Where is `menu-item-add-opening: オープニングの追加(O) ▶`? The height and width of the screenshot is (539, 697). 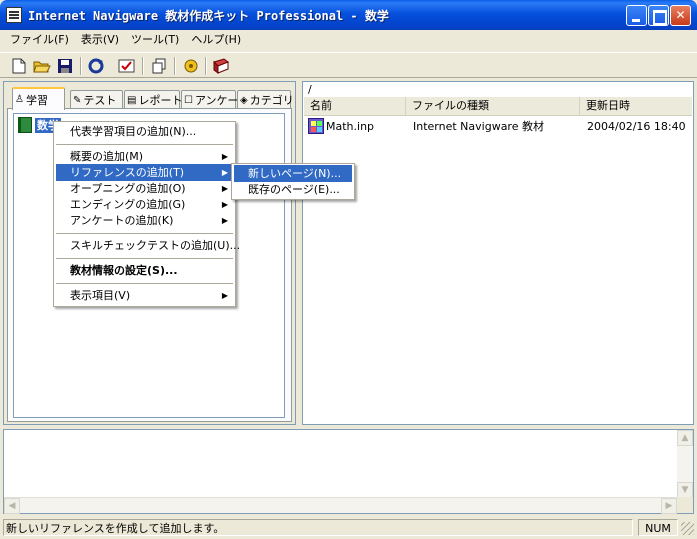 menu-item-add-opening: オープニングの追加(O) ▶ is located at coordinates (144, 188).